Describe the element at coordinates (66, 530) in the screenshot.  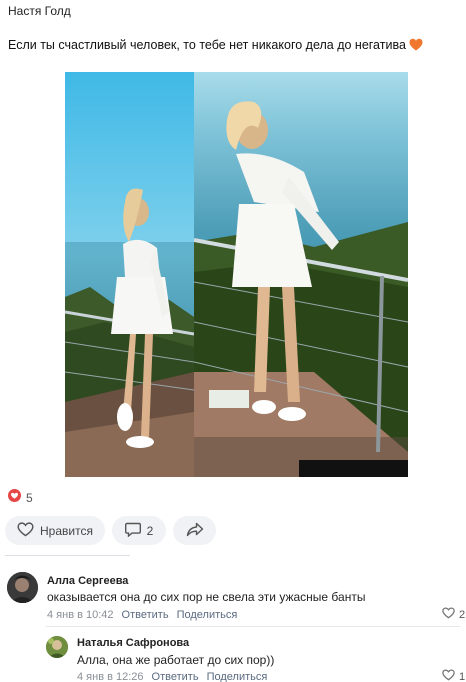
I see `like-label: Нравится` at that location.